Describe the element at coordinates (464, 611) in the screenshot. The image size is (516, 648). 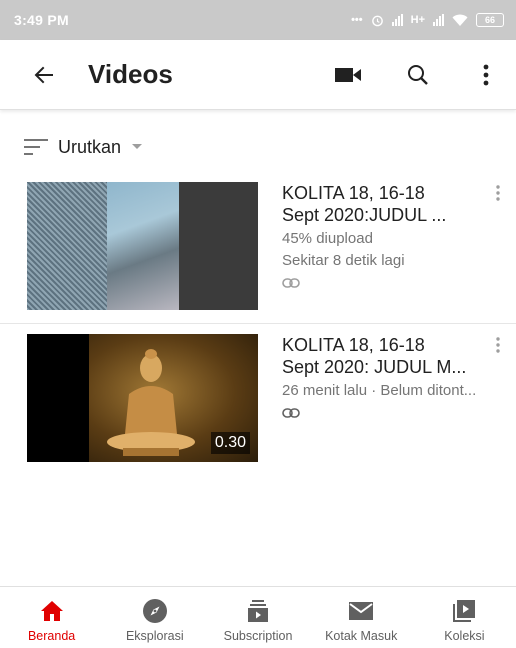
I see `library-icon` at that location.